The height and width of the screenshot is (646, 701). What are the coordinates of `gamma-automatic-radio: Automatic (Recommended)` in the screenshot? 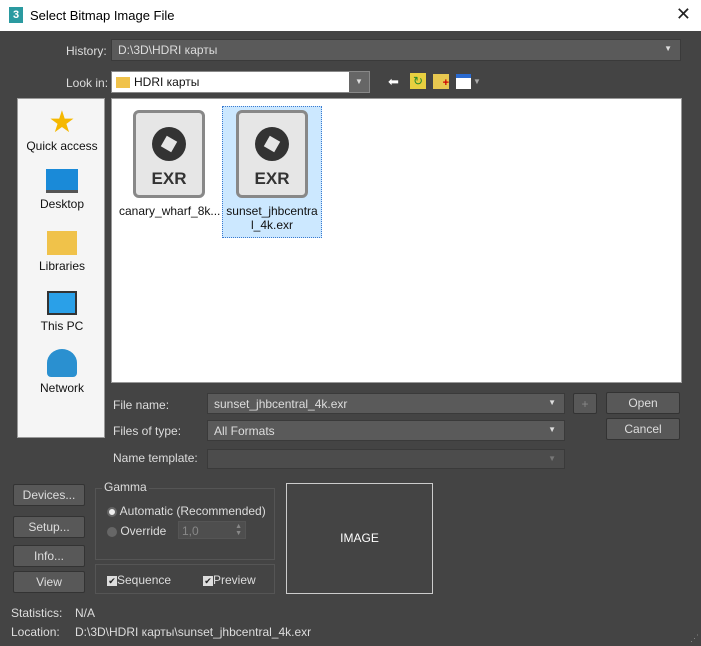 It's located at (186, 511).